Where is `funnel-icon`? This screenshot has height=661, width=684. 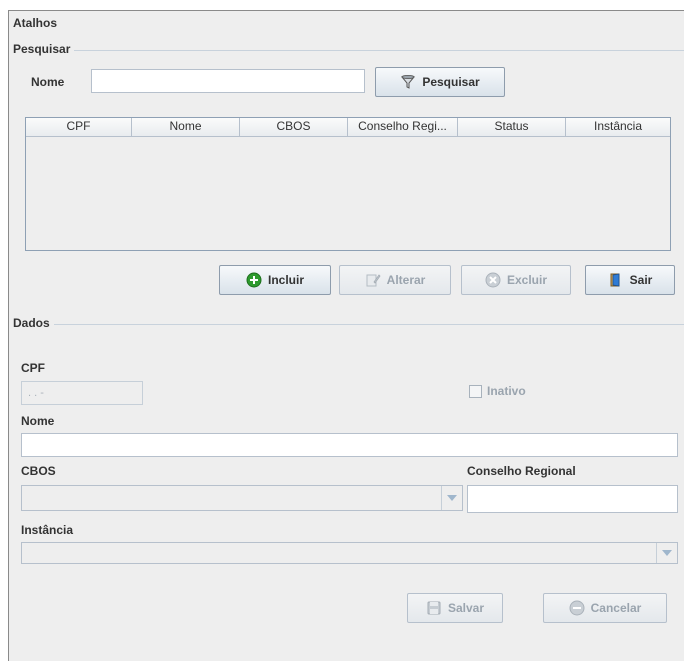
funnel-icon is located at coordinates (408, 81).